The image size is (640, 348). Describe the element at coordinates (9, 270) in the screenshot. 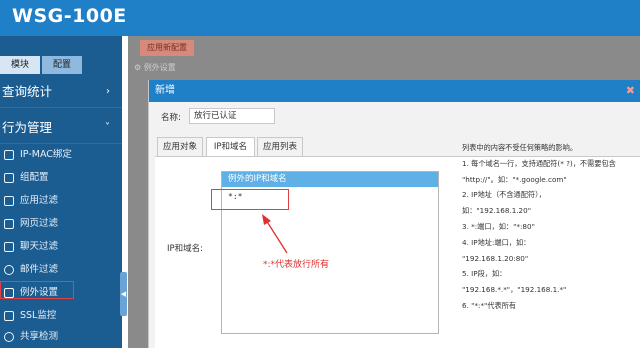

I see `at-icon` at that location.